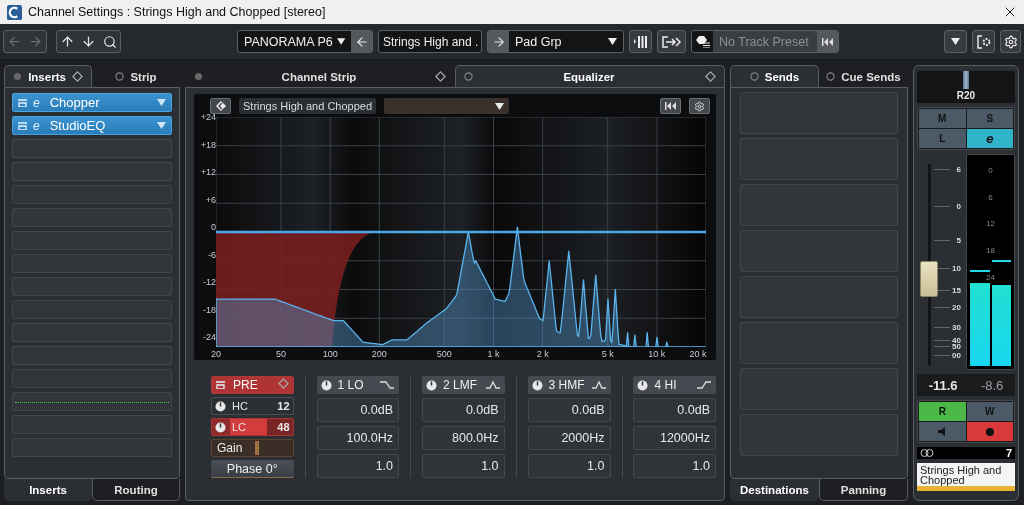  What do you see at coordinates (990, 223) in the screenshot?
I see `meter-label: 12` at bounding box center [990, 223].